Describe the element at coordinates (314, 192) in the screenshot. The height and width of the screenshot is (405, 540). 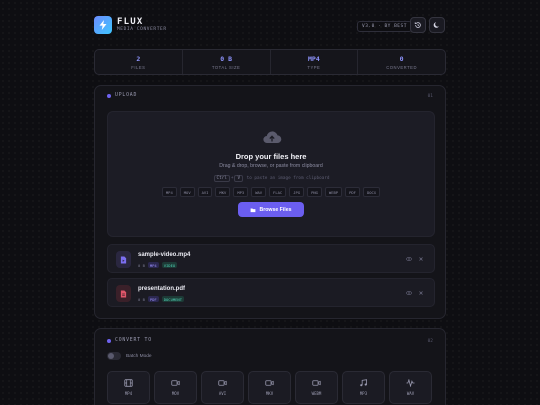
I see `format-chip: PNG` at that location.